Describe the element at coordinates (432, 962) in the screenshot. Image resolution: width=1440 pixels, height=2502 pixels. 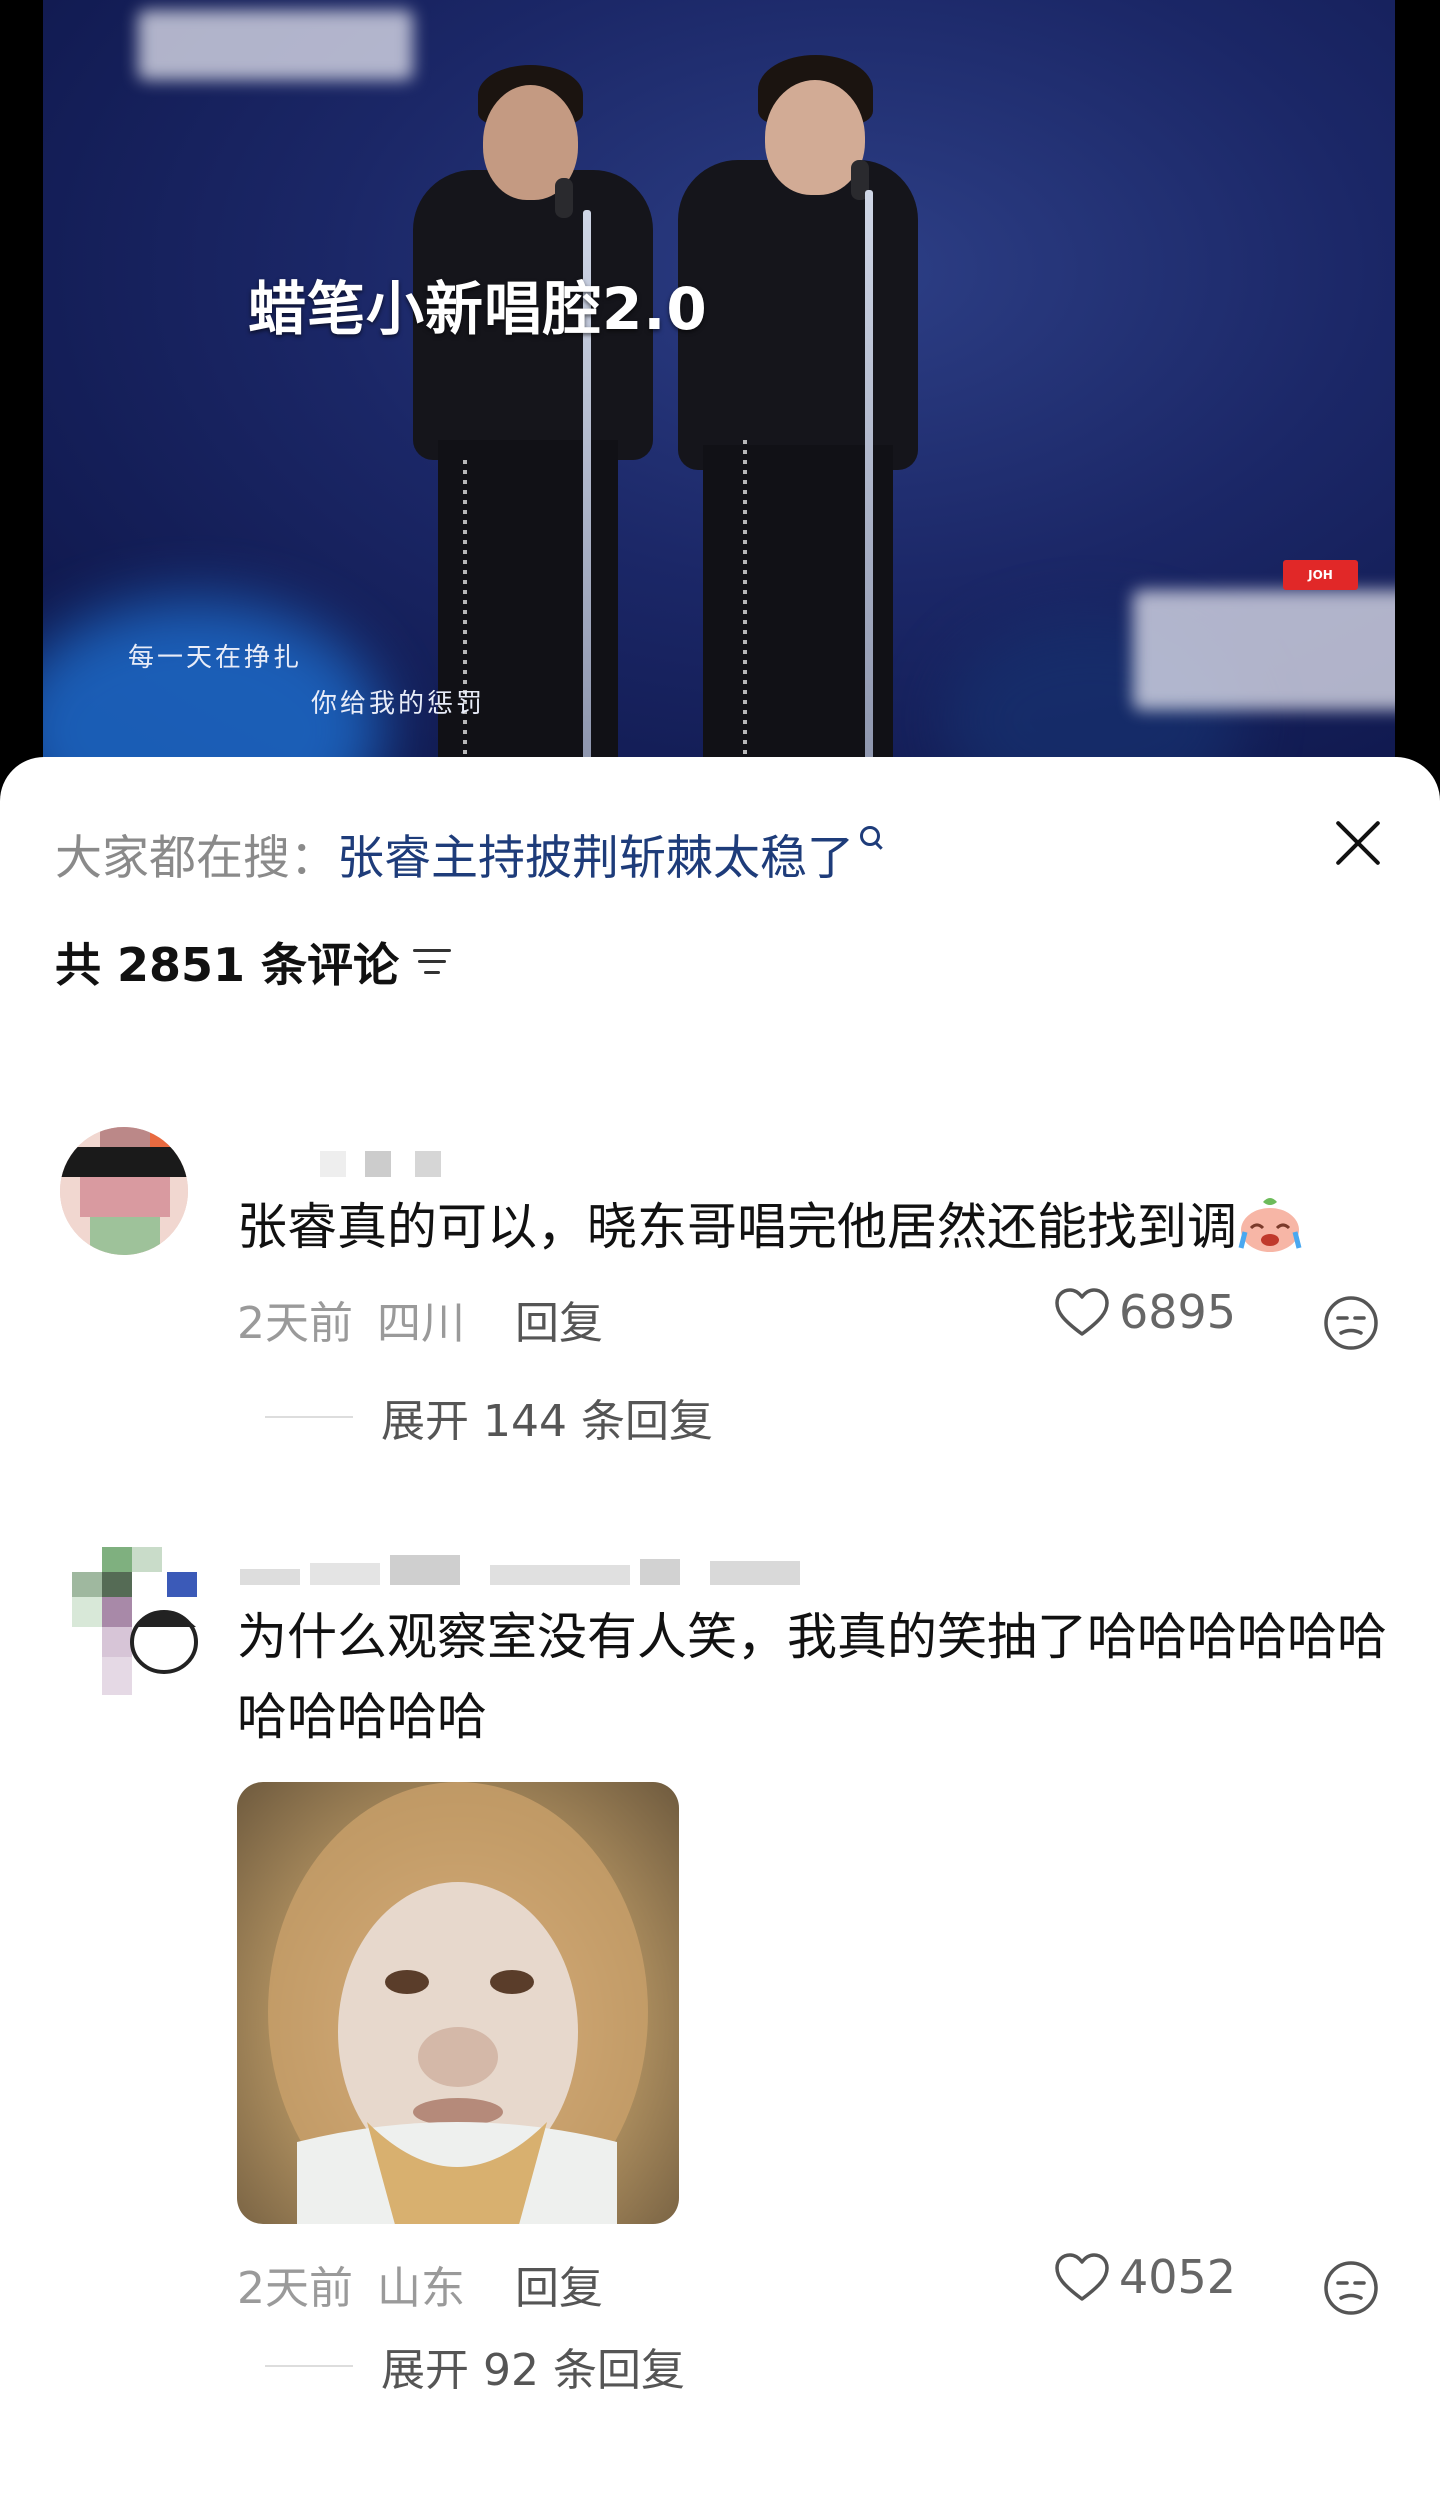
I see `sort-icon` at that location.